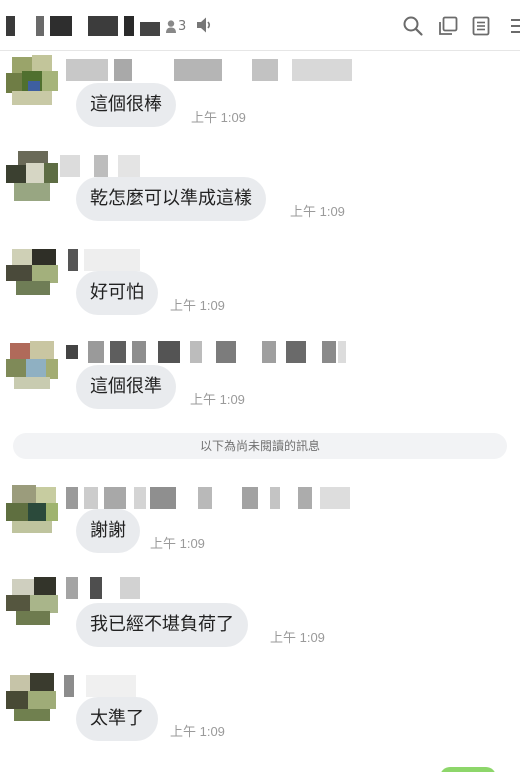 The image size is (520, 772). Describe the element at coordinates (260, 446) in the screenshot. I see `unread-divider: 以下為尚未閱讀的訊息` at that location.